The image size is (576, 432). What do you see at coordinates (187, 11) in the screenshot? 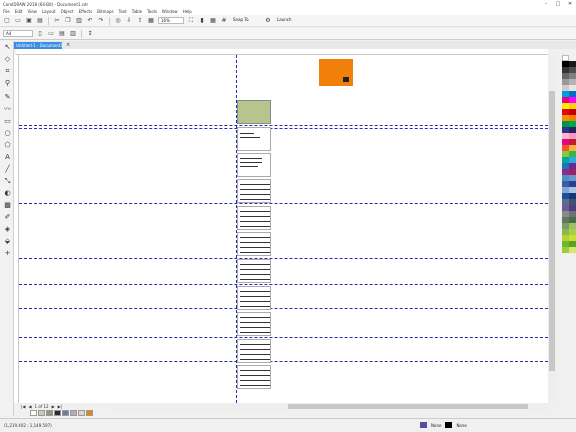
I see `menu-help: Help` at bounding box center [187, 11].